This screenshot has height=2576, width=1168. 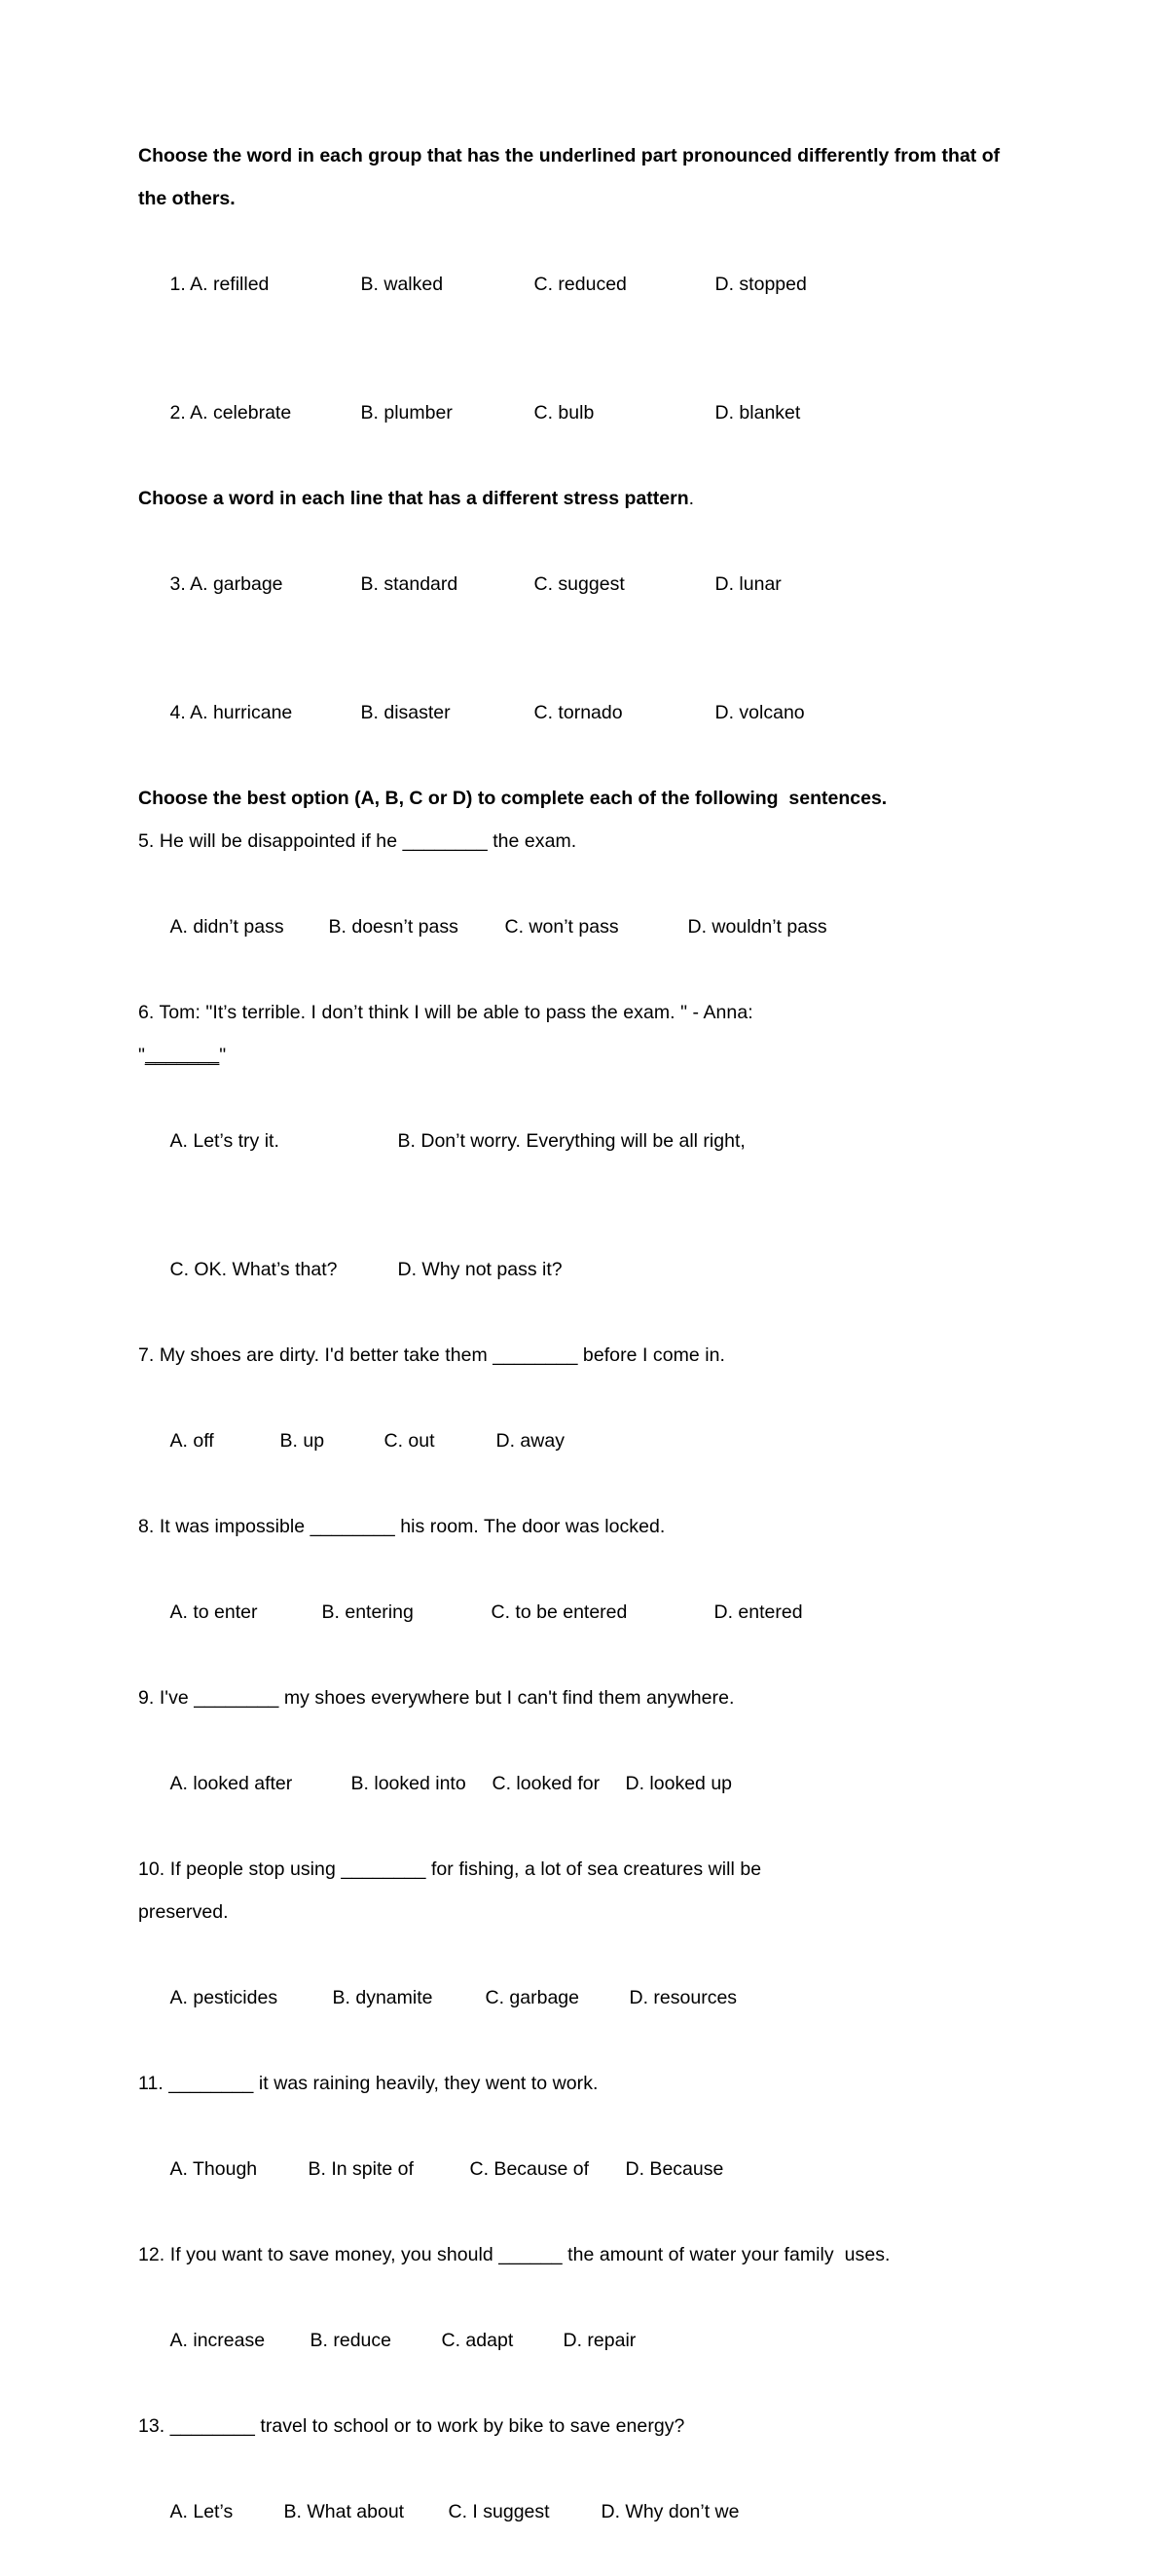 I want to click on question-6-option-a: A. Let’s try it., so click(x=224, y=1141).